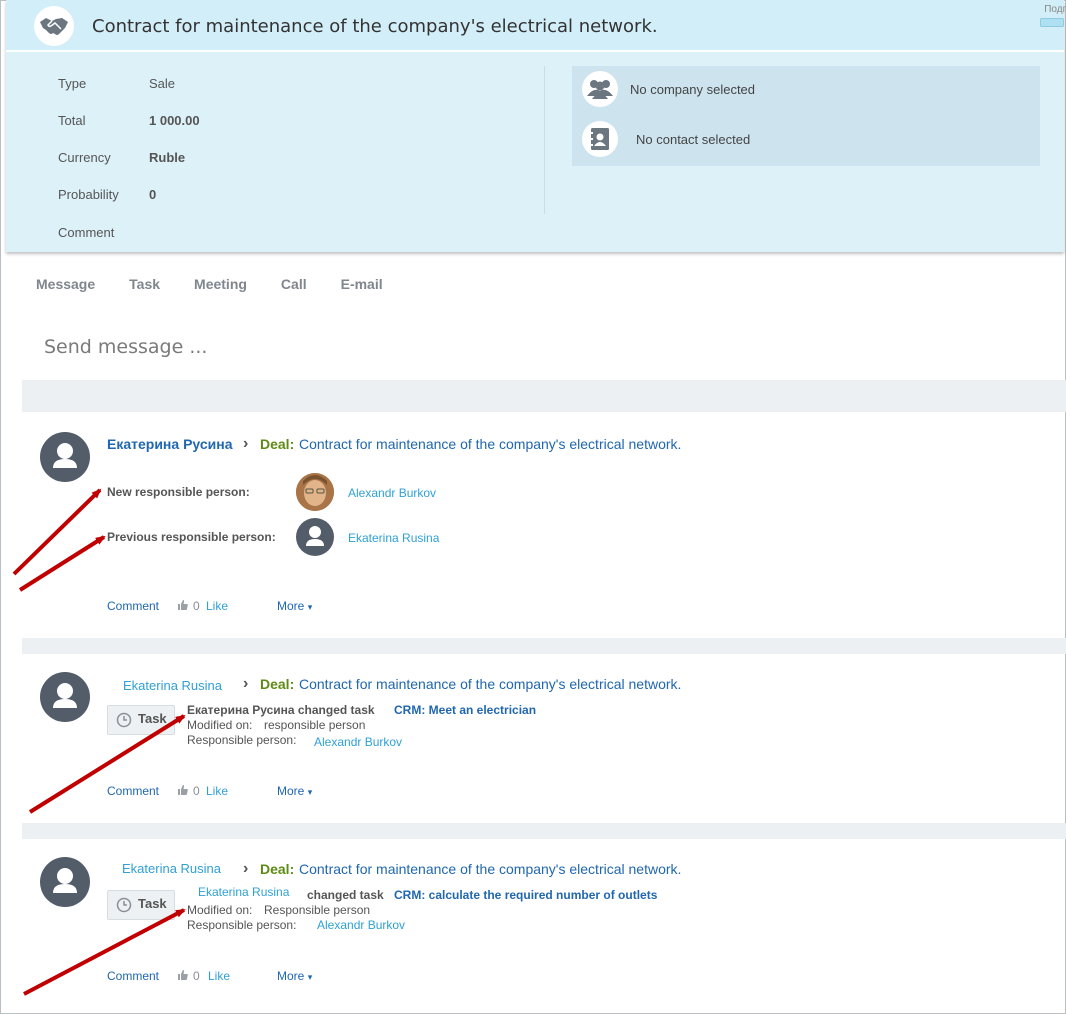 The width and height of the screenshot is (1066, 1014). What do you see at coordinates (1052, 22) in the screenshot?
I see `corner-progress` at bounding box center [1052, 22].